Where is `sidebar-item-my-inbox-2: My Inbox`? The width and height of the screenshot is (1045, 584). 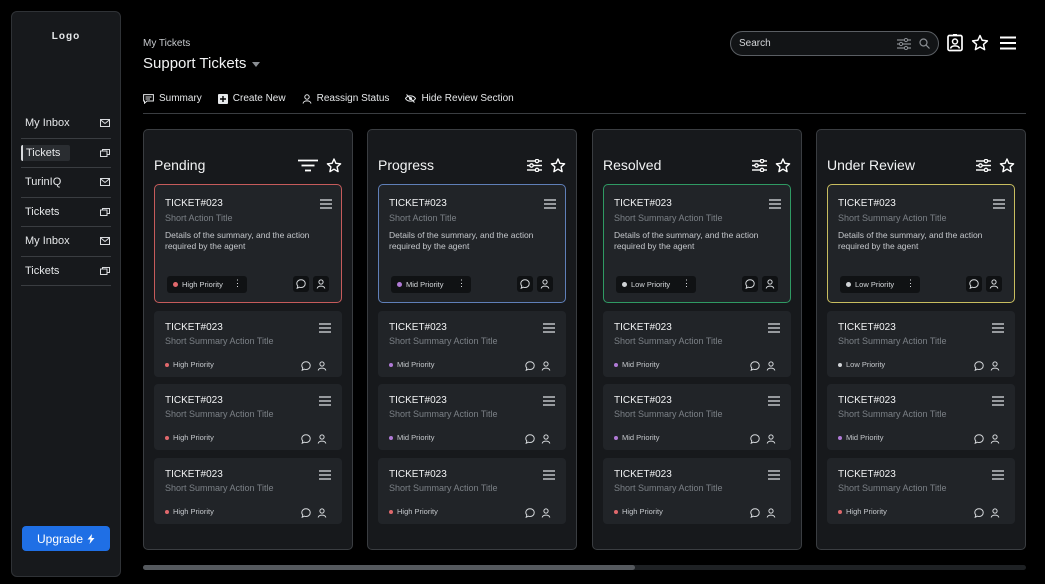
sidebar-item-my-inbox-2: My Inbox is located at coordinates (66, 242).